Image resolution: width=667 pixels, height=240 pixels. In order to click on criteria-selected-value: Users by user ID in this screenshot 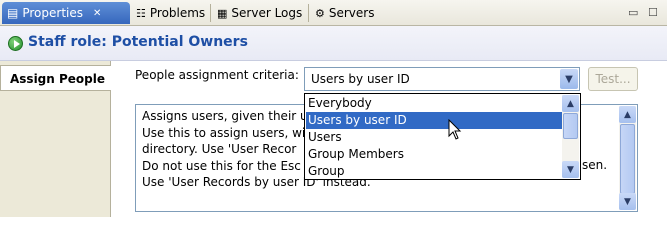, I will do `click(360, 79)`.